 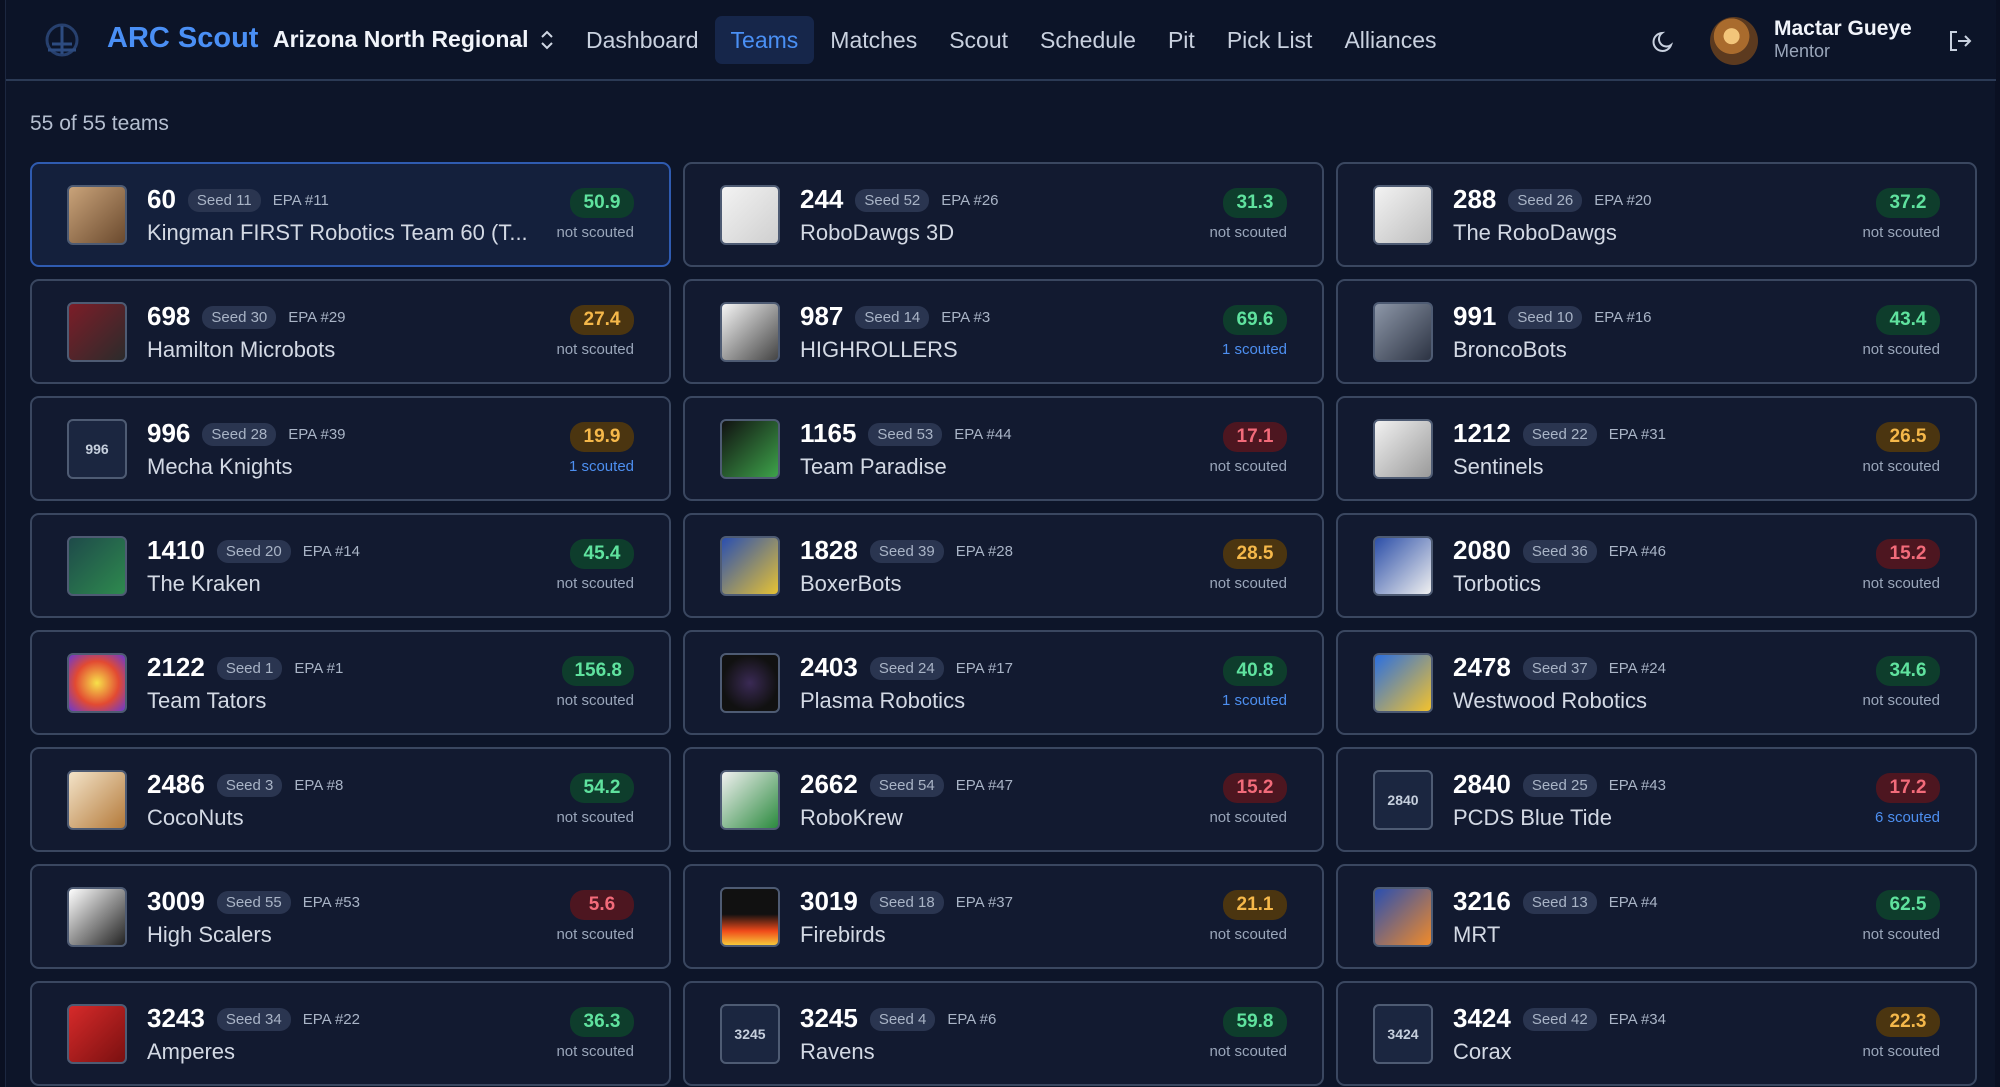 I want to click on team-name: High Scalers, so click(x=209, y=934).